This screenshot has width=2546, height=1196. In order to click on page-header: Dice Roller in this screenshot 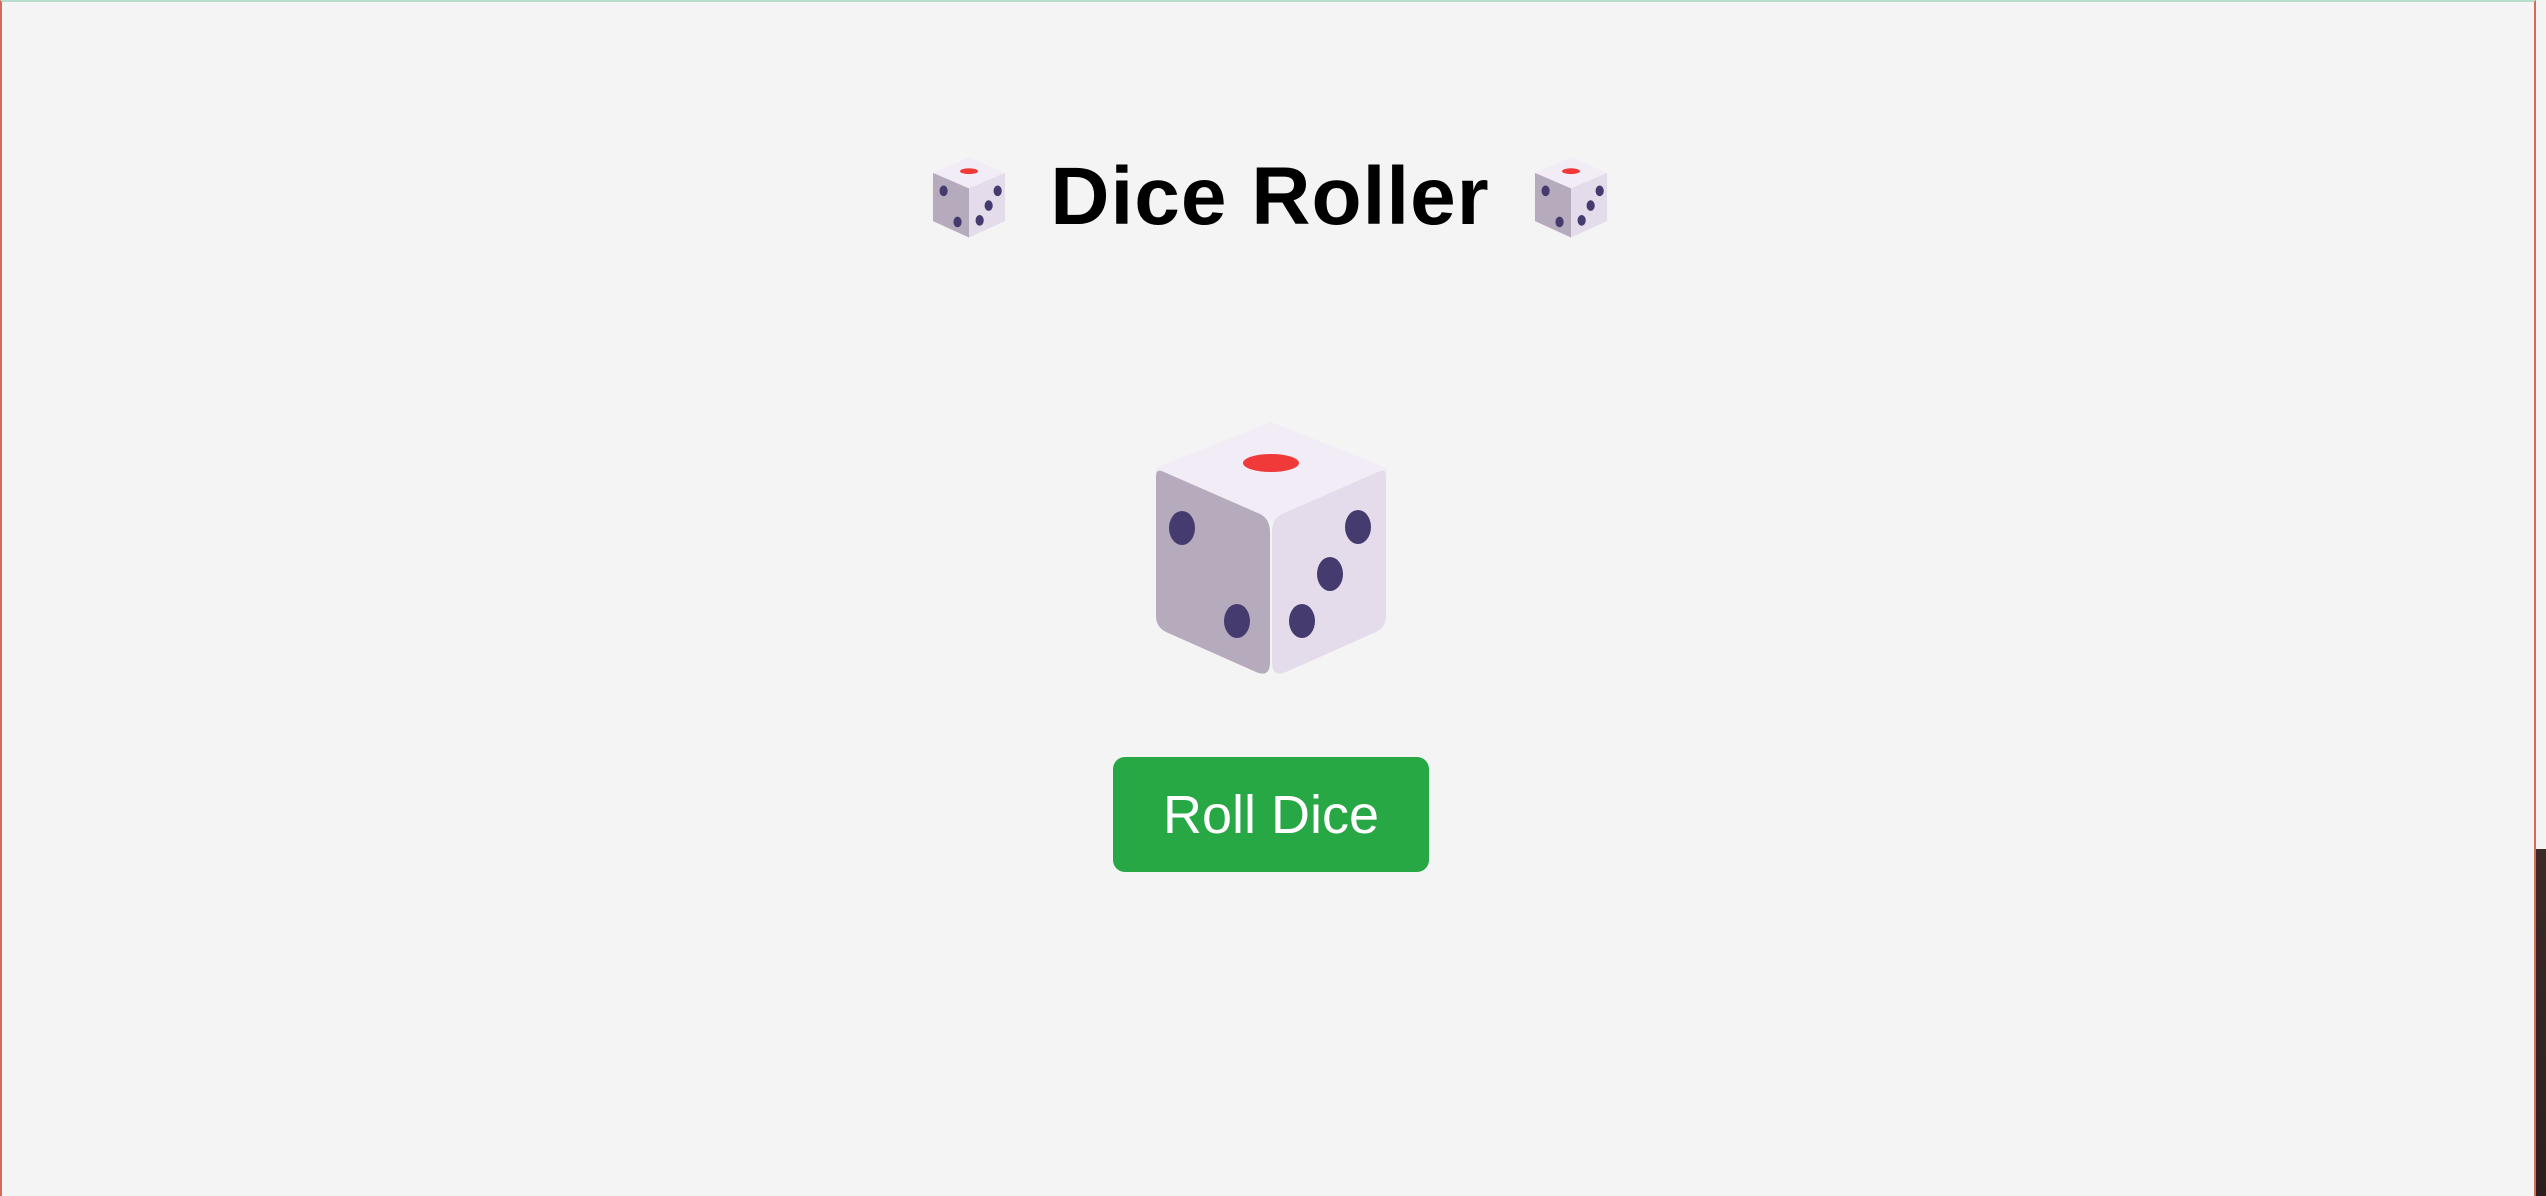, I will do `click(1270, 197)`.